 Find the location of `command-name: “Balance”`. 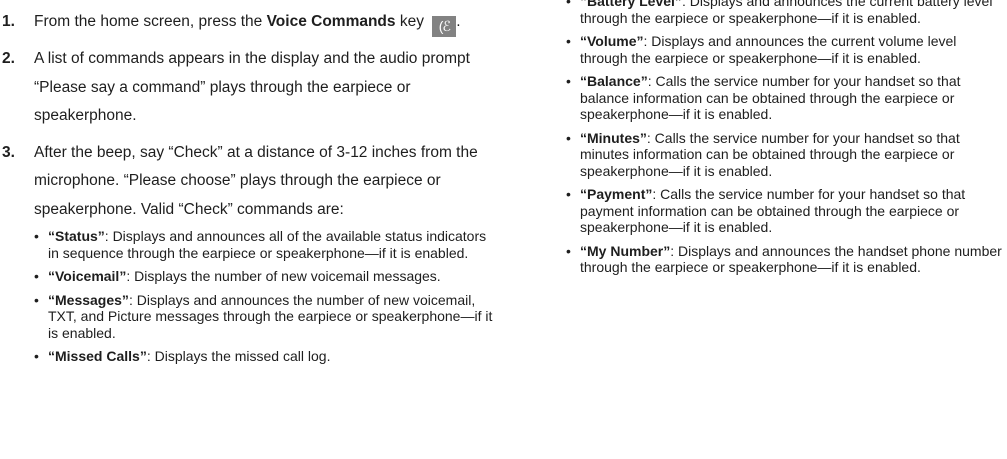

command-name: “Balance” is located at coordinates (614, 81).